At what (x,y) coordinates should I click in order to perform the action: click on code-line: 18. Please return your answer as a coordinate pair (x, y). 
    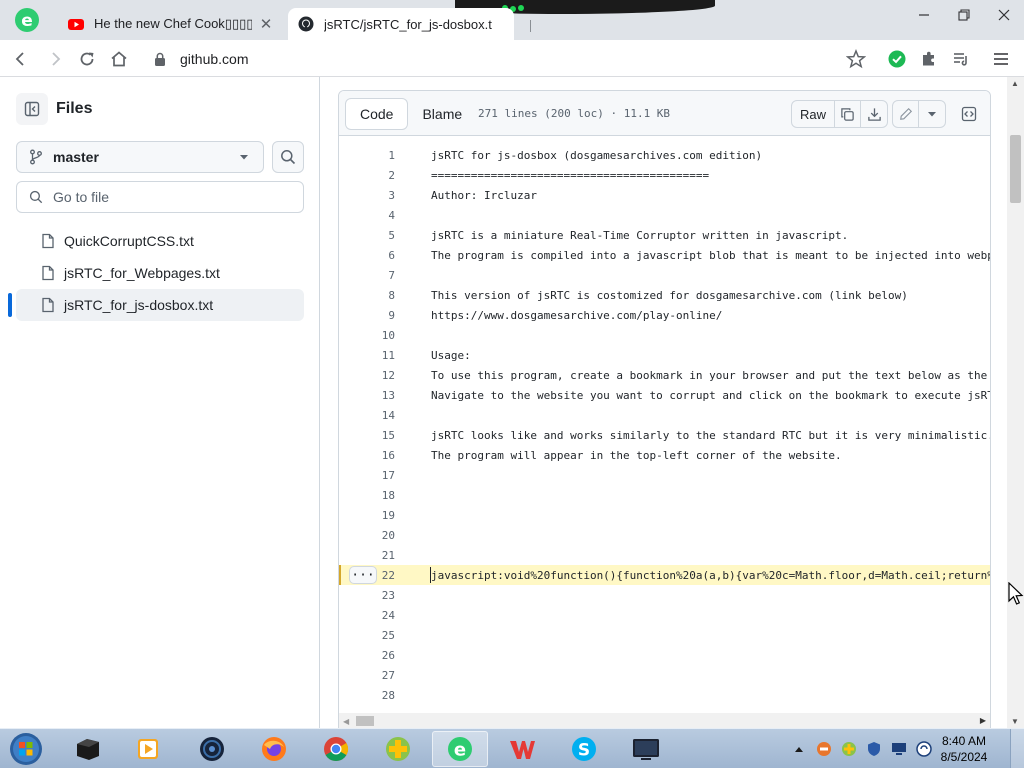
    Looking at the image, I should click on (664, 495).